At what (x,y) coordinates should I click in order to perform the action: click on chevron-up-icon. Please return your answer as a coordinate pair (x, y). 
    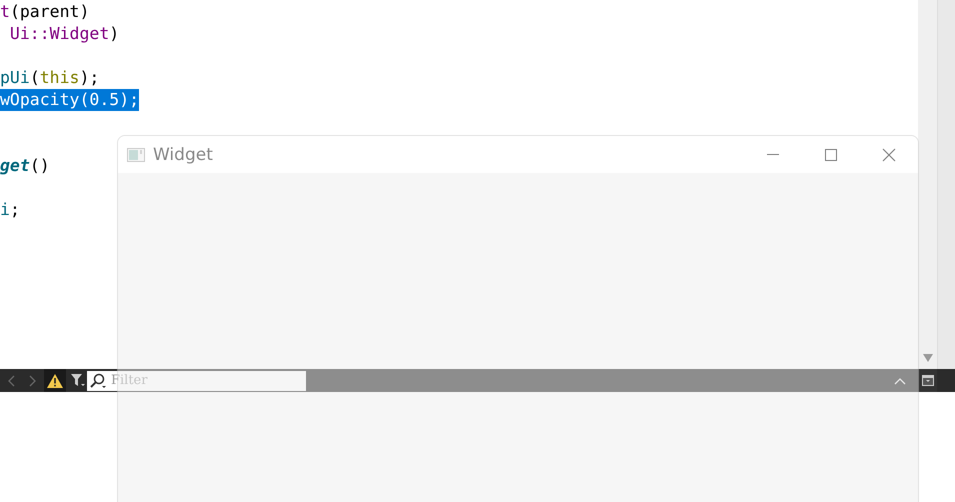
    Looking at the image, I should click on (900, 380).